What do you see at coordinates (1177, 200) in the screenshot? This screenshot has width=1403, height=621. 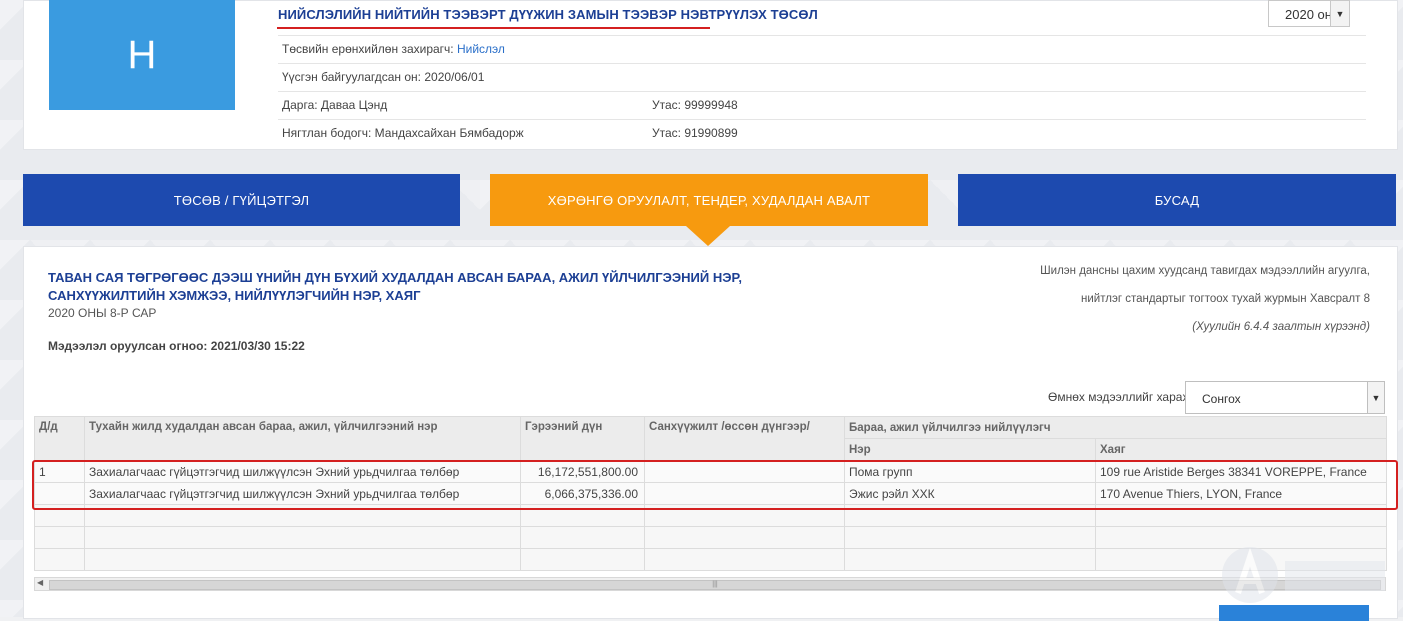 I see `tab-other: БУСАД` at bounding box center [1177, 200].